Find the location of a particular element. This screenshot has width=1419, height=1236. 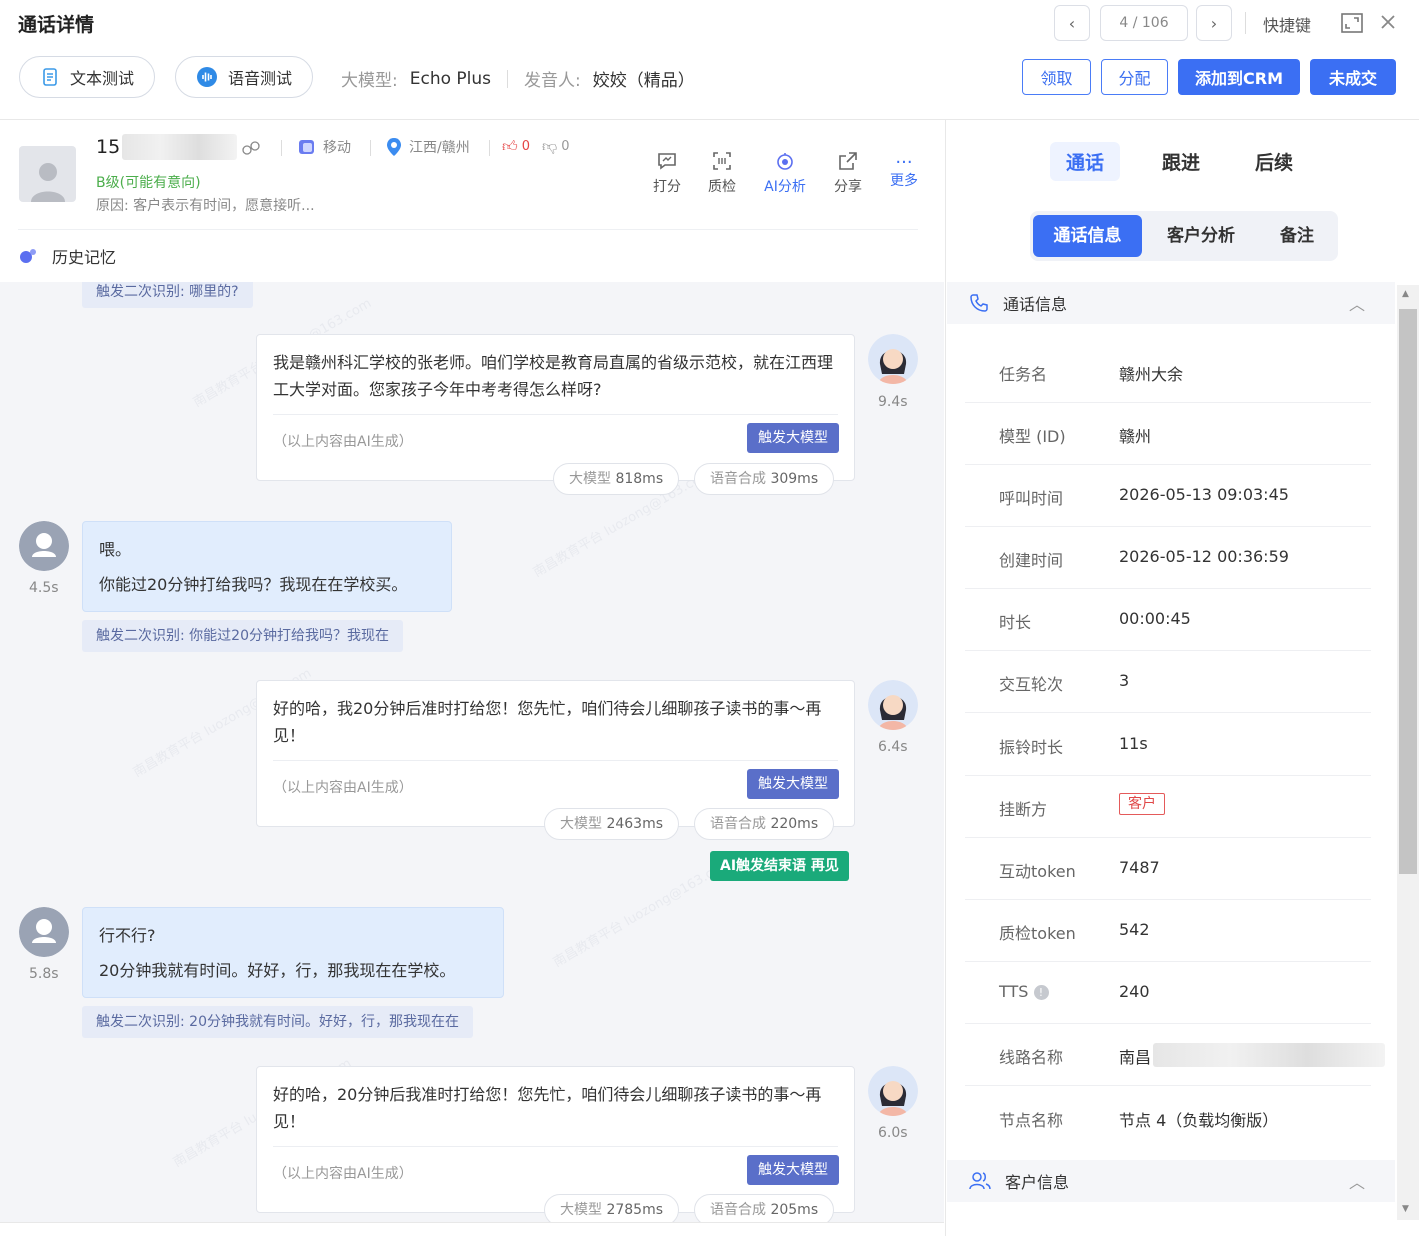

info-row: 任务名 赣州大余 is located at coordinates (1168, 372).